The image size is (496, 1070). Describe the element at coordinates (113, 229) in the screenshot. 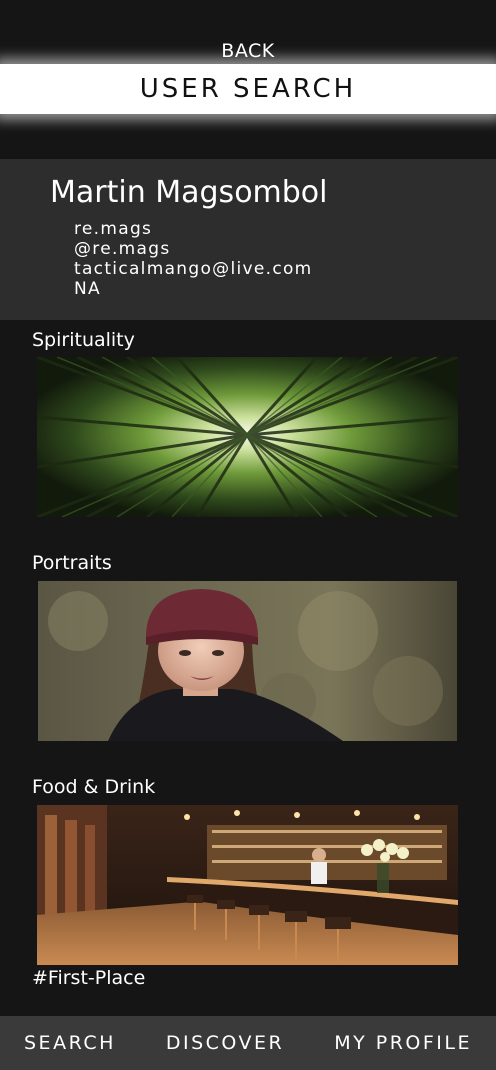

I see `profile-username: re.mags` at that location.